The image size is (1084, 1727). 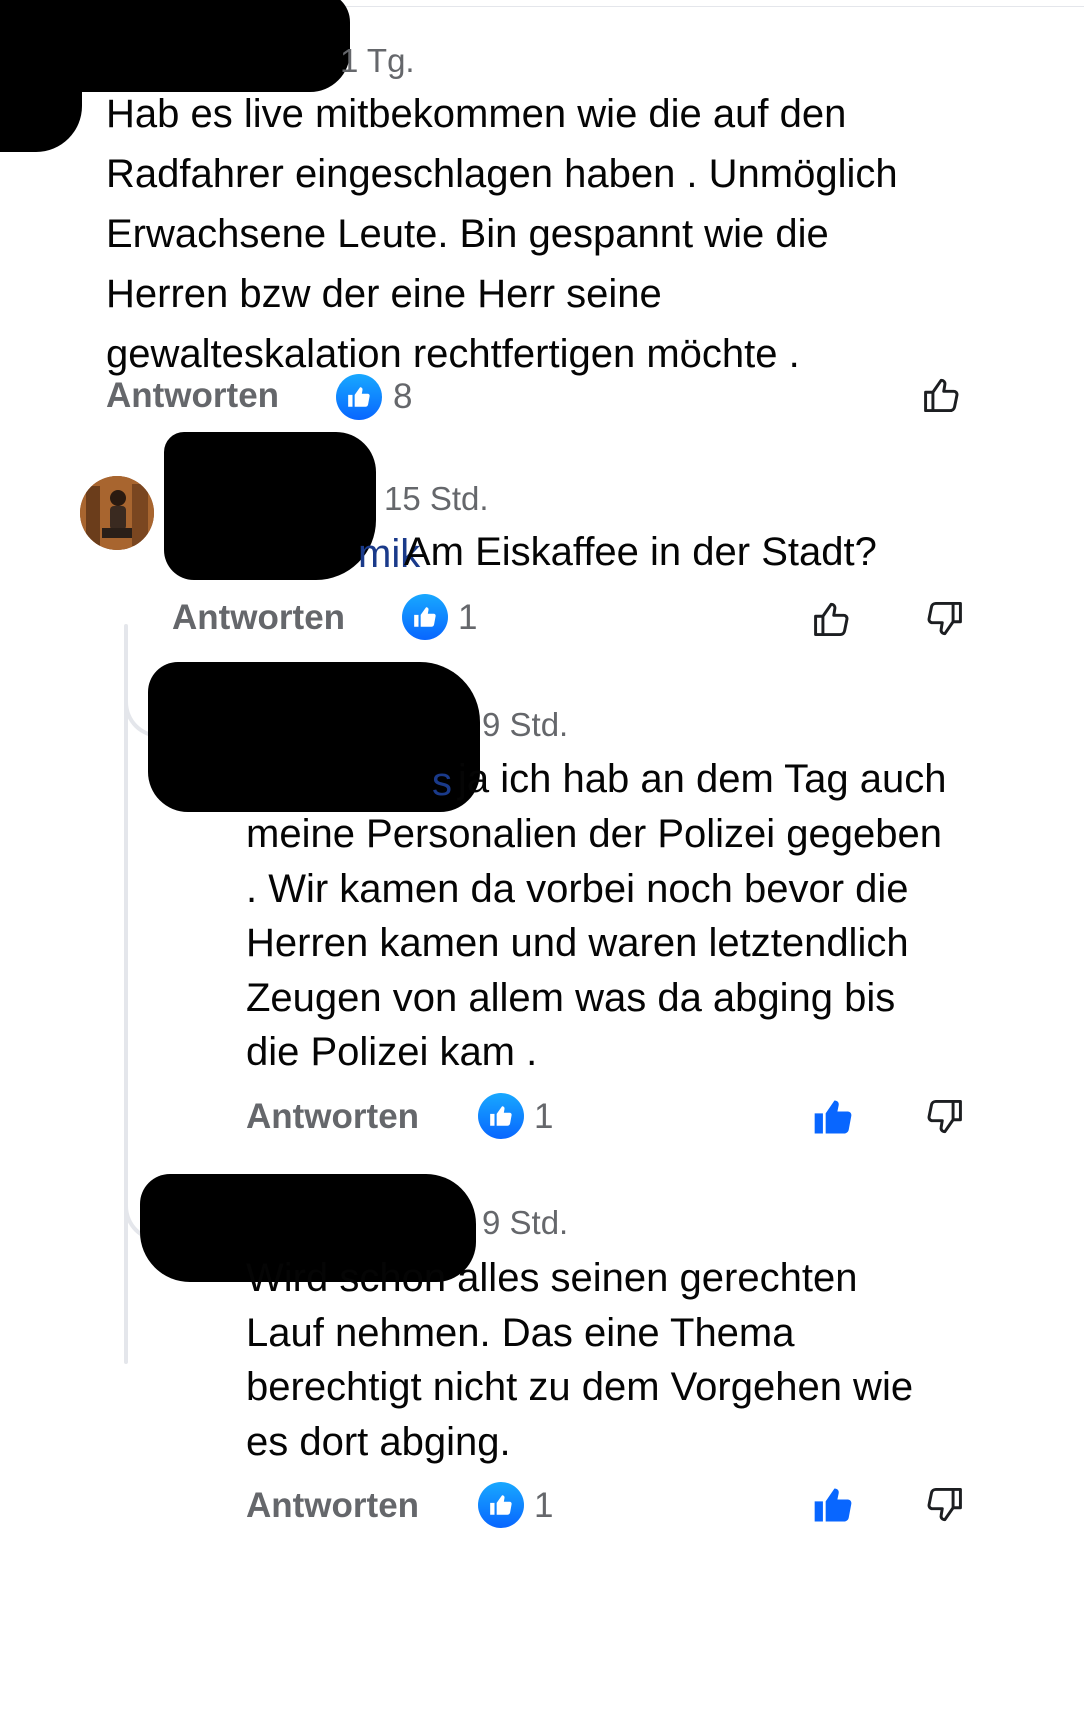 I want to click on comment-time: 15 Std., so click(x=436, y=498).